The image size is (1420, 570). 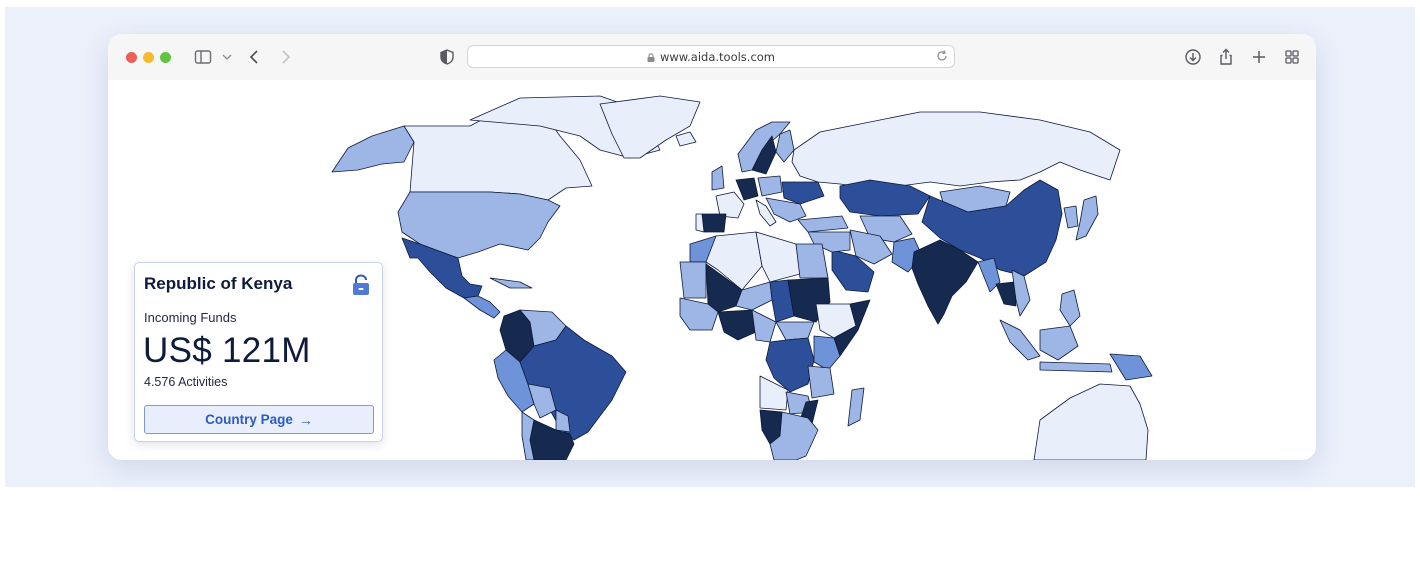 What do you see at coordinates (942, 56) in the screenshot?
I see `reload-icon` at bounding box center [942, 56].